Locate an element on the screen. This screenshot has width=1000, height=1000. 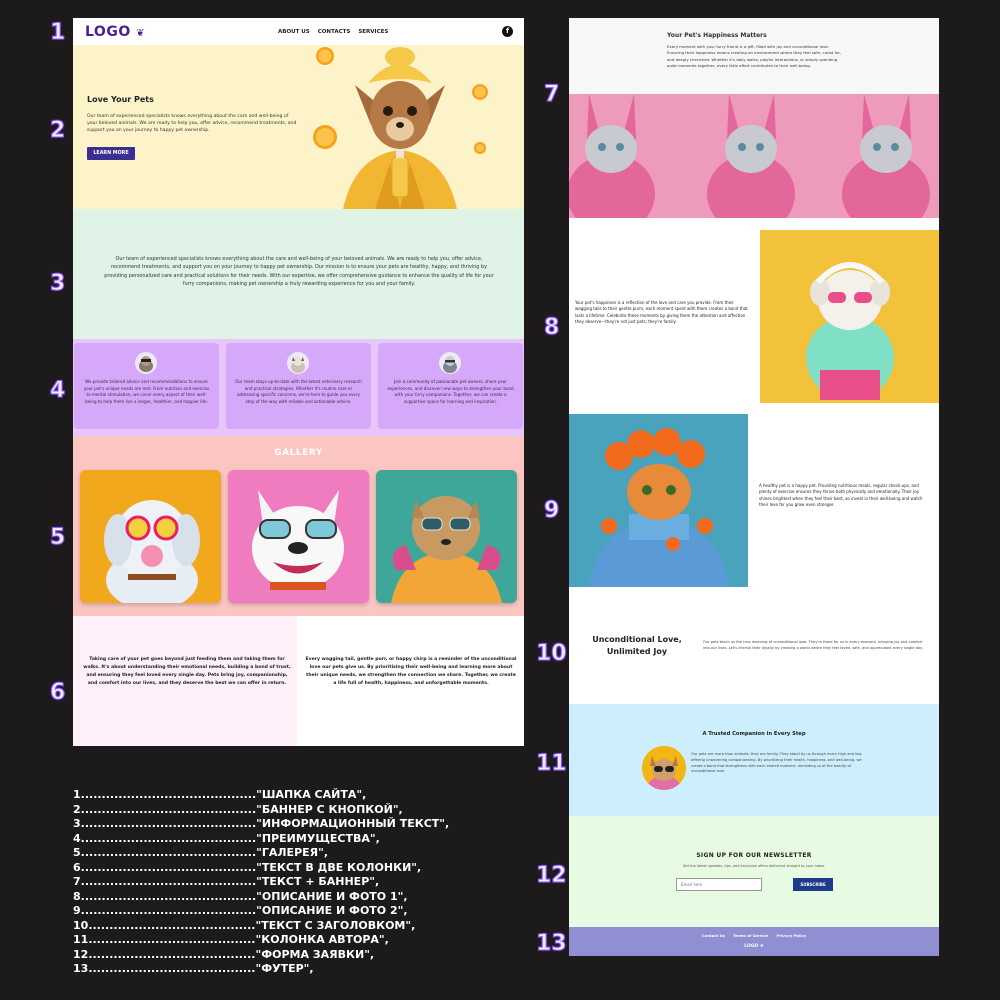
gallery-title: GALLERY is located at coordinates (298, 453).